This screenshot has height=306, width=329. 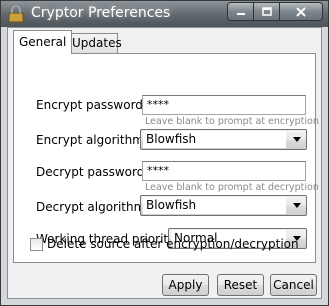 I want to click on title-bar: Cryptor Preferences, so click(x=164, y=14).